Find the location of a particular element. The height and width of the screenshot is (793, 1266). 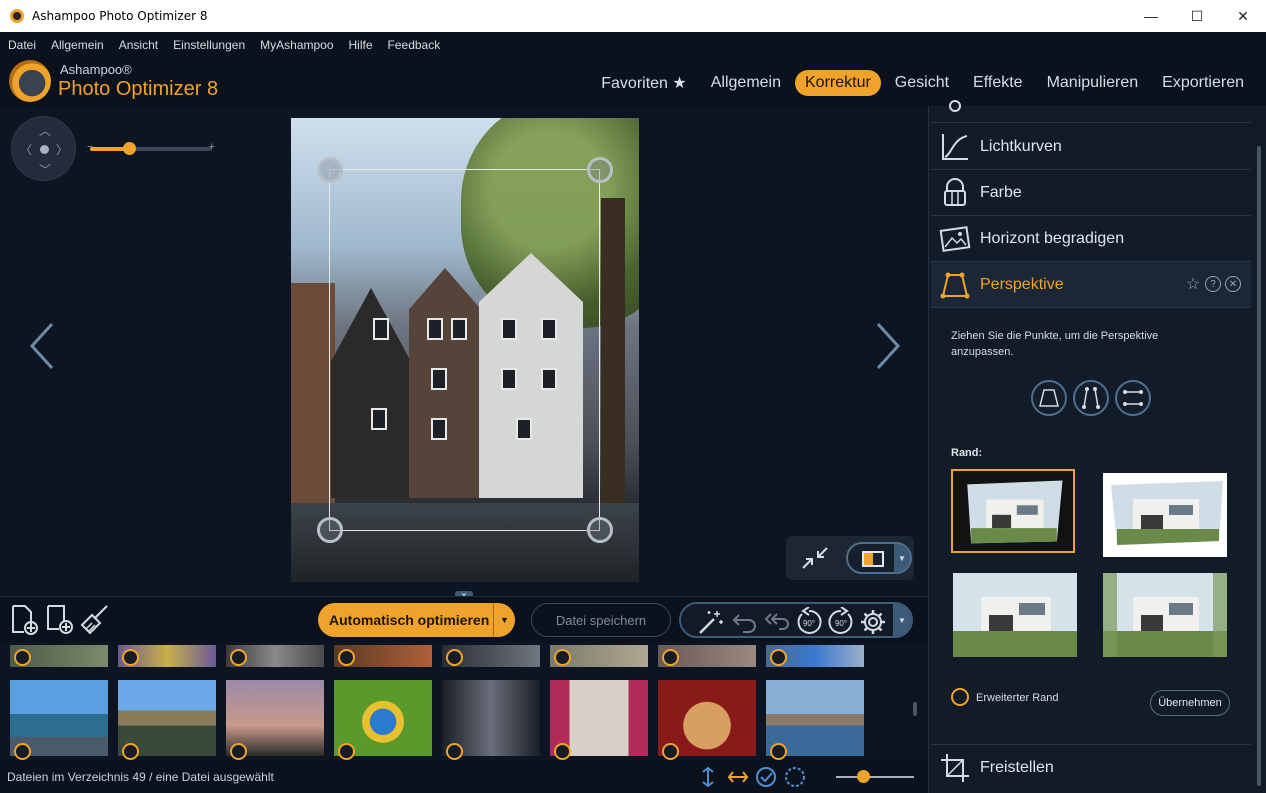

zoom-knob is located at coordinates (130, 148).